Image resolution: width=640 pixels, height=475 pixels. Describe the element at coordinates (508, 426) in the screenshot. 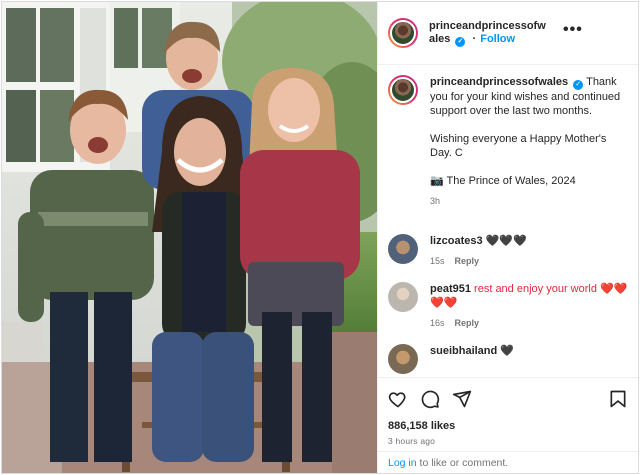

I see `like-count: 886,158 likes` at that location.